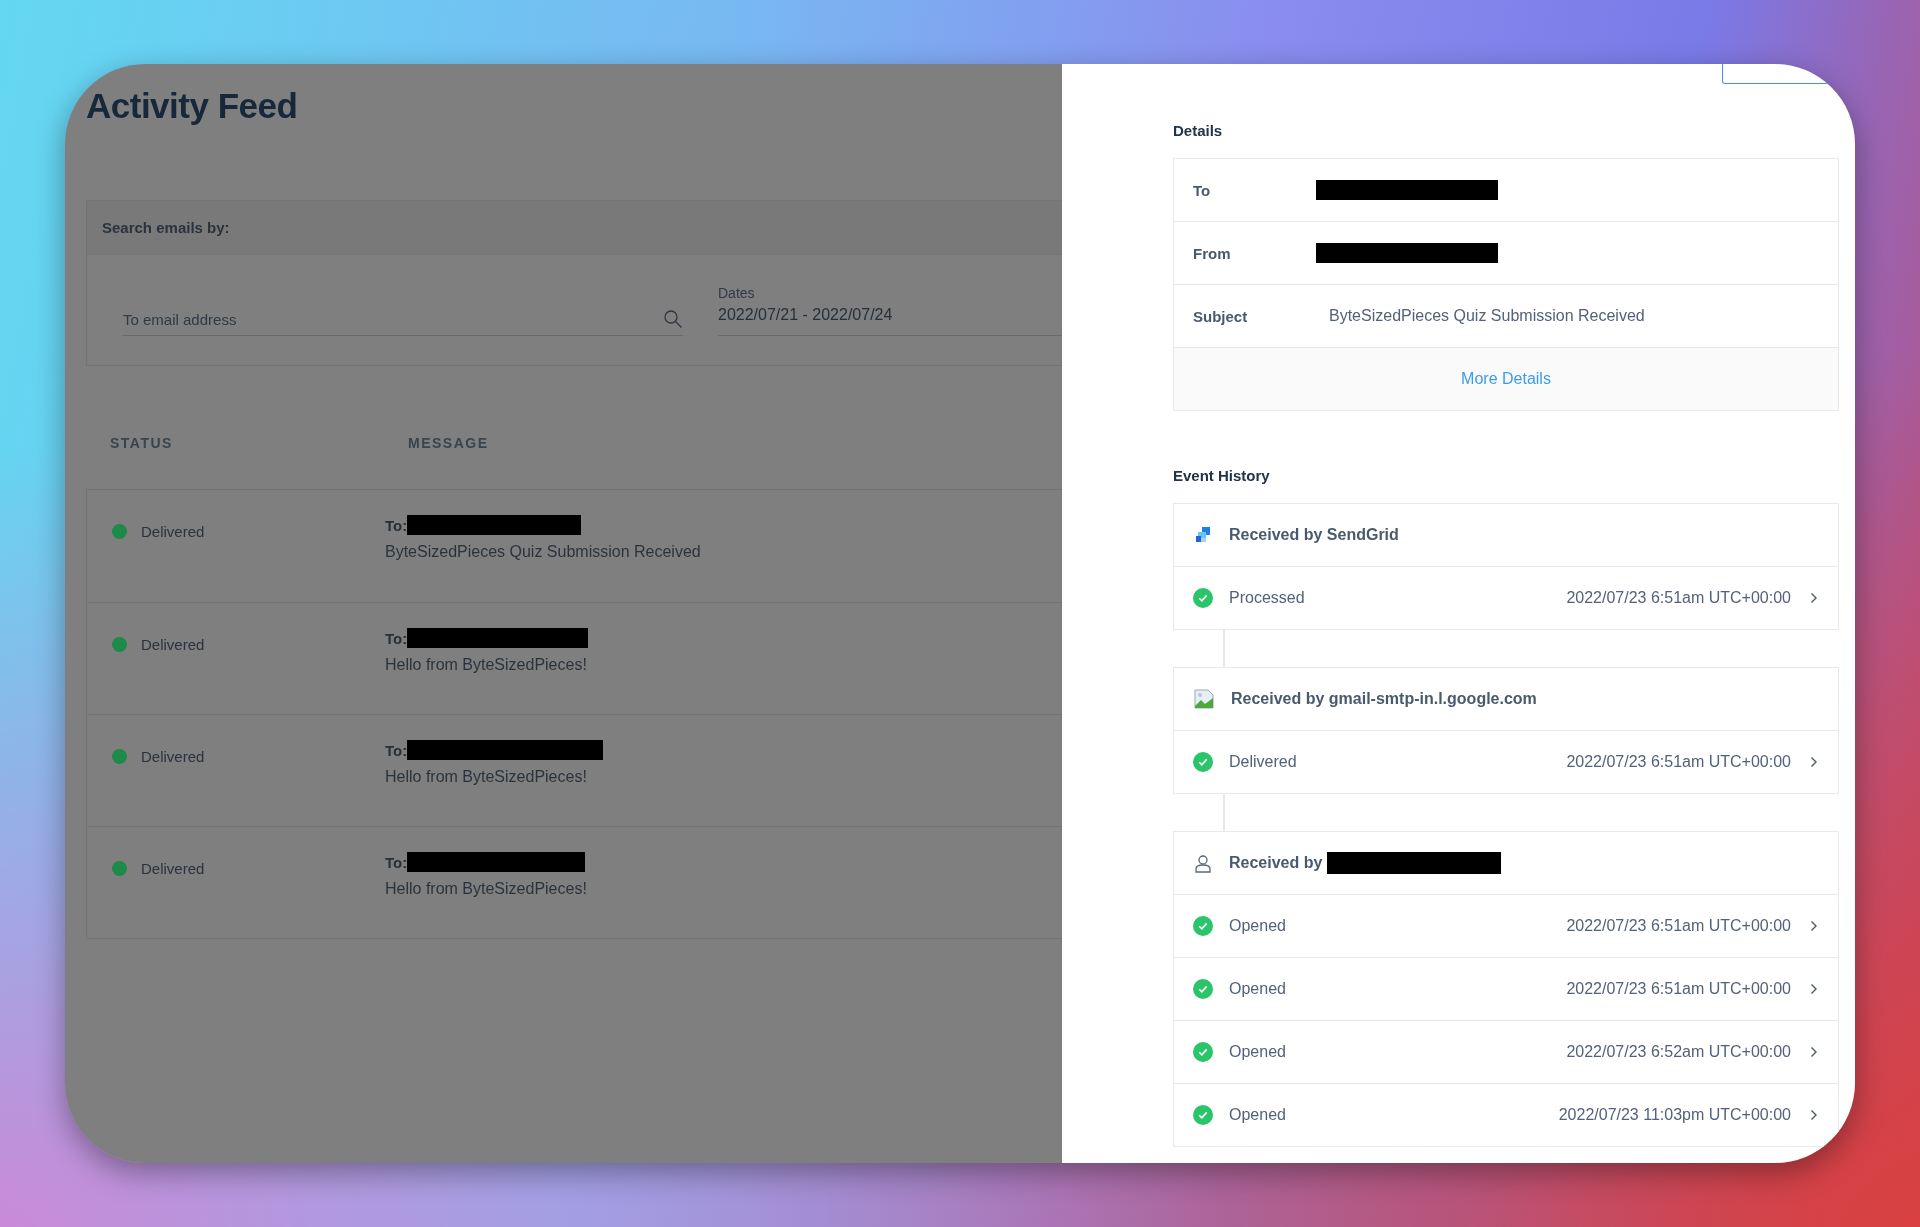 The image size is (1920, 1227). I want to click on details-heading: Details, so click(1198, 131).